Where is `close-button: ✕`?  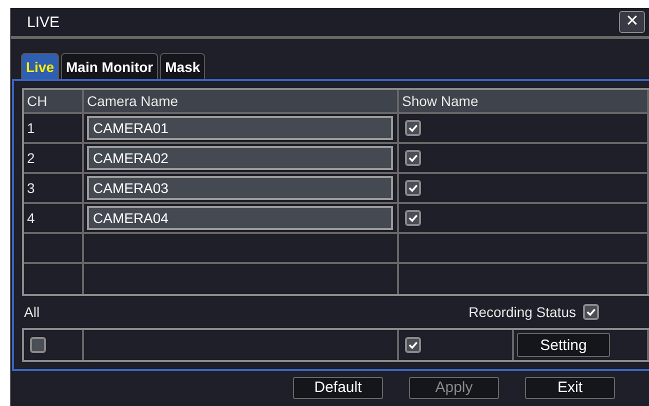
close-button: ✕ is located at coordinates (632, 22).